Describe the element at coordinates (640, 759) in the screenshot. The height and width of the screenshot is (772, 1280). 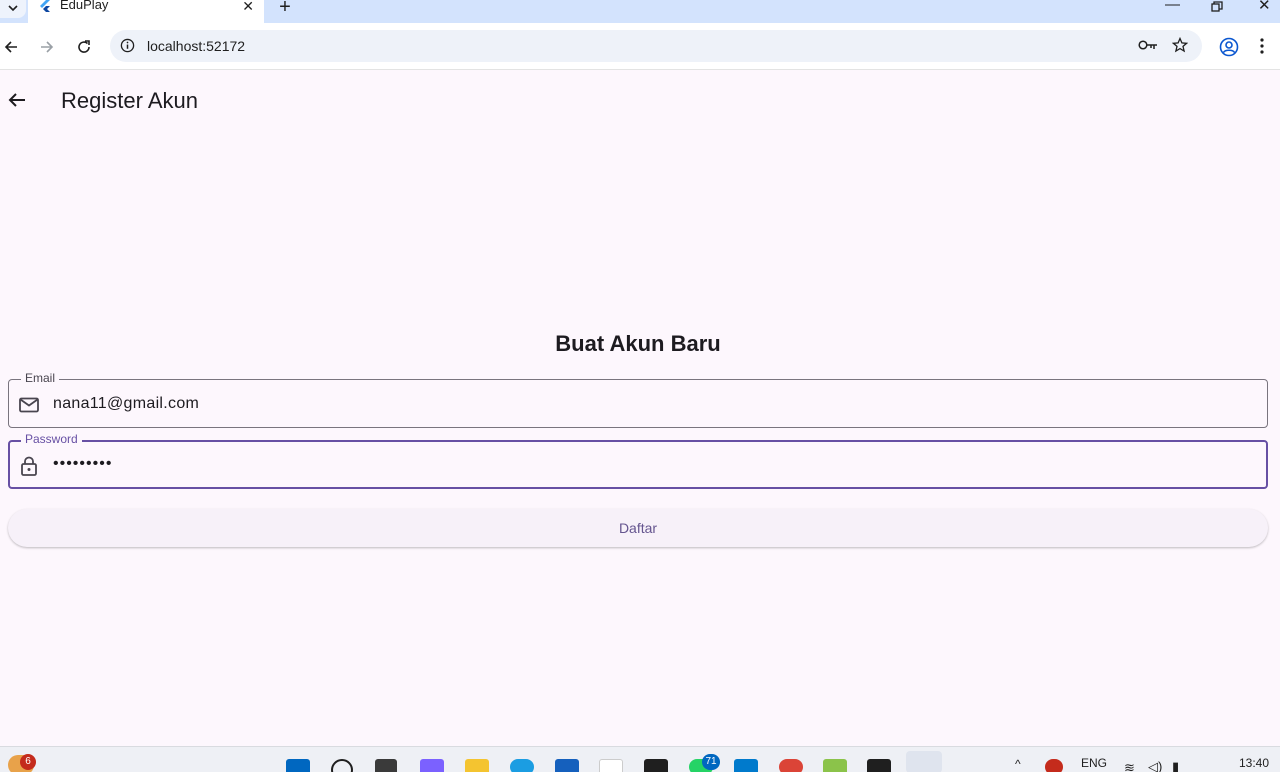
I see `os-taskbar: 6 71 ^ ENG ≋ ◁) ▮ 13:40` at that location.